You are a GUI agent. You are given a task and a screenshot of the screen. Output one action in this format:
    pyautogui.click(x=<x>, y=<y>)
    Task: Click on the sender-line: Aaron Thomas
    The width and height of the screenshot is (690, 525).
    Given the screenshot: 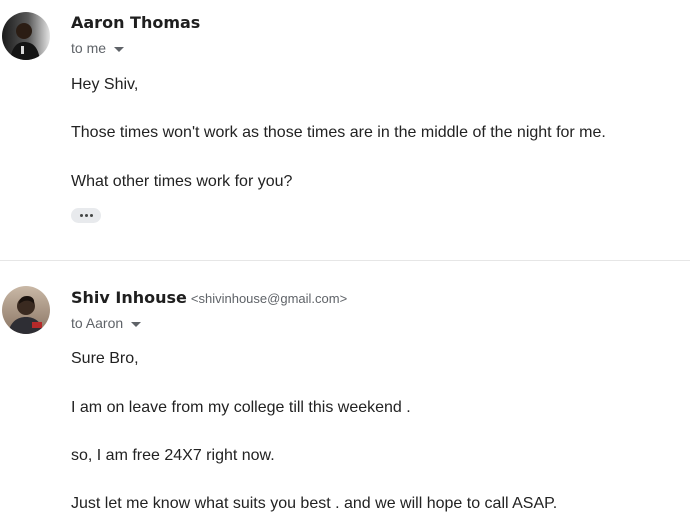 What is the action you would take?
    pyautogui.click(x=135, y=23)
    